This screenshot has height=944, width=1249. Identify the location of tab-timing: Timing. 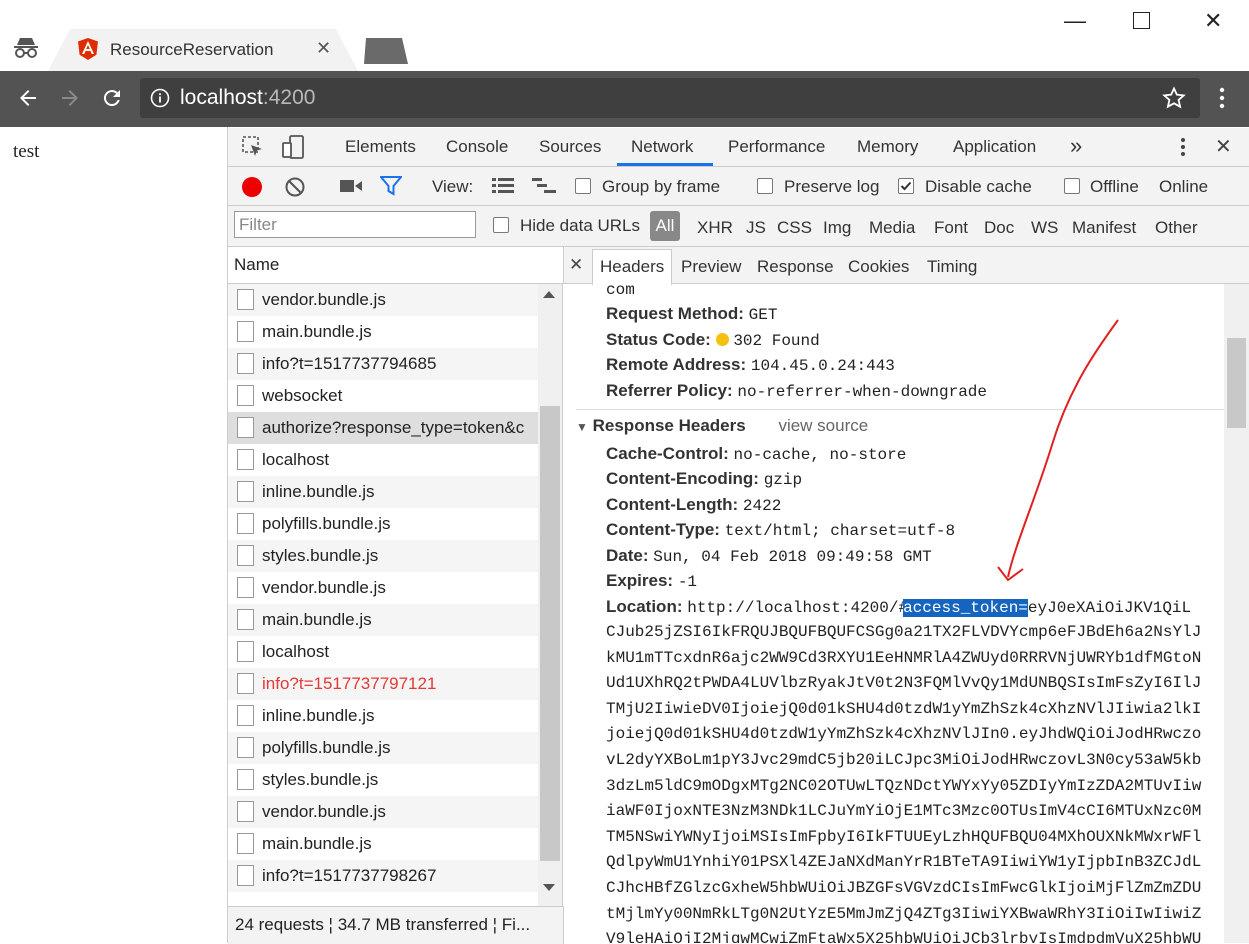
(952, 267).